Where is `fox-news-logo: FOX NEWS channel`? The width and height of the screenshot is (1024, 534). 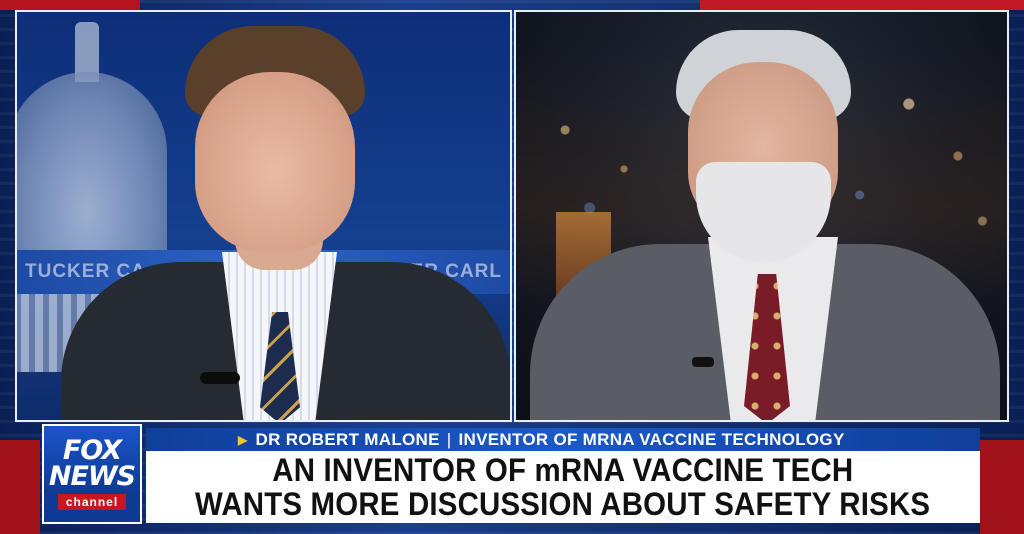 fox-news-logo: FOX NEWS channel is located at coordinates (92, 474).